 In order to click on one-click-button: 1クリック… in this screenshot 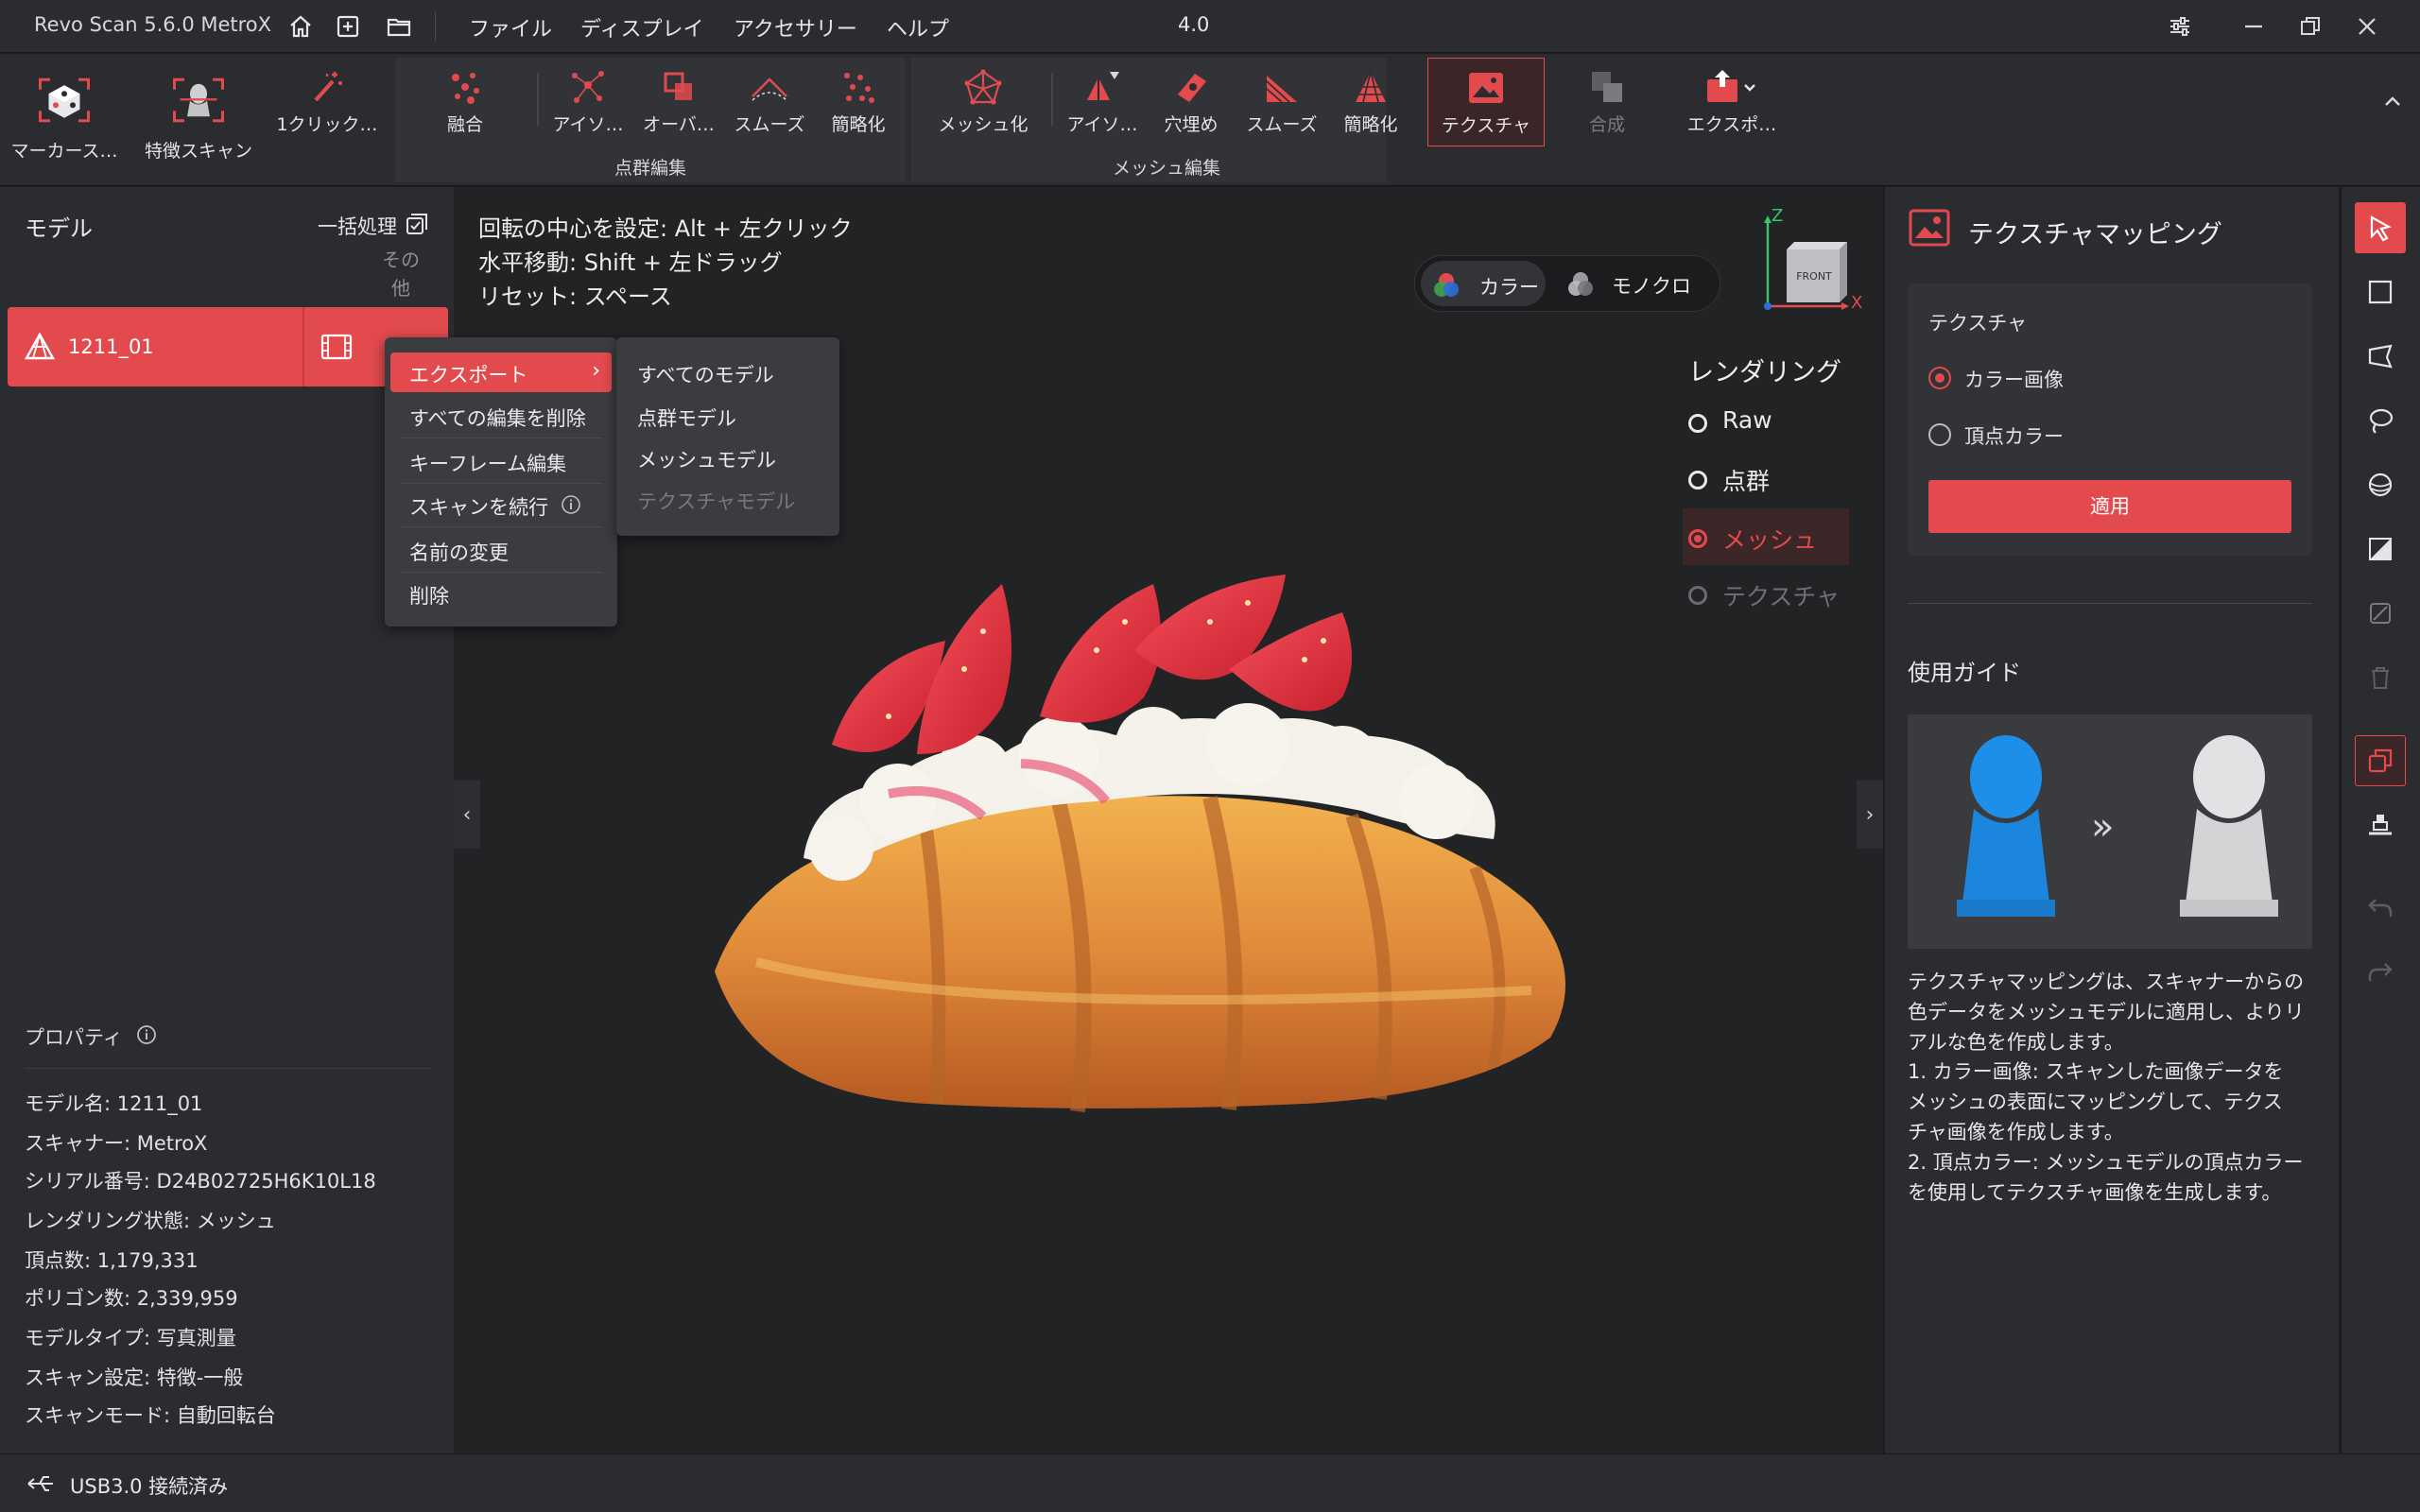, I will do `click(327, 120)`.